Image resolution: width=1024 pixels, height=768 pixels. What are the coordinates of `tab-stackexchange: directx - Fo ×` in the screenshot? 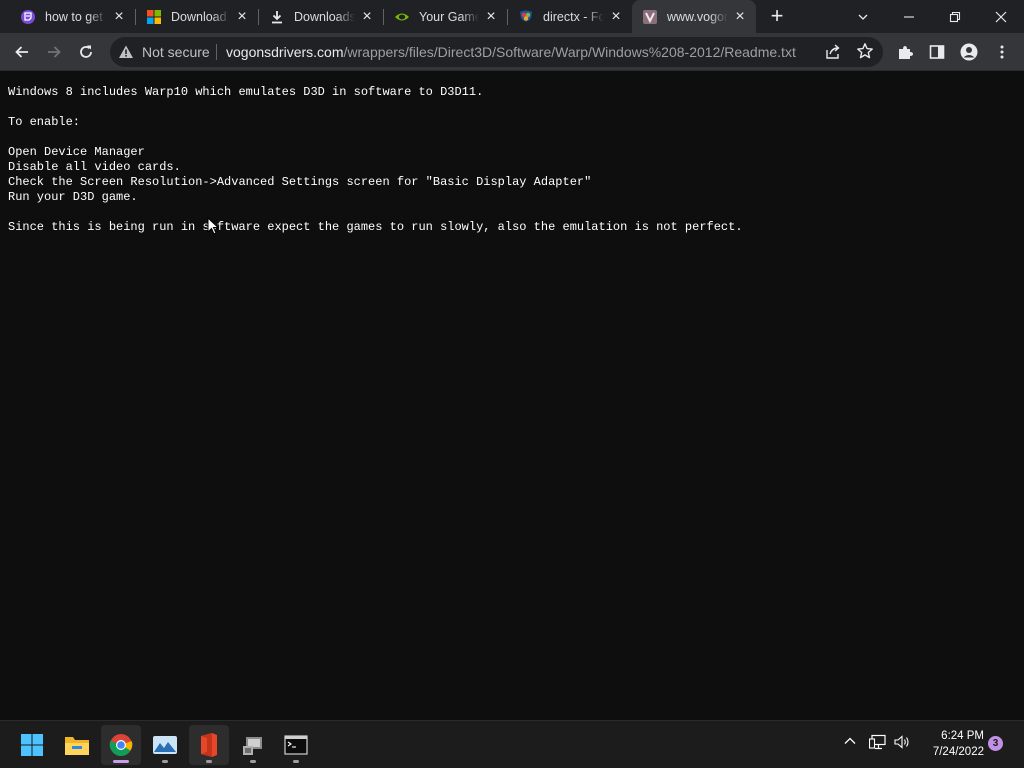 It's located at (570, 16).